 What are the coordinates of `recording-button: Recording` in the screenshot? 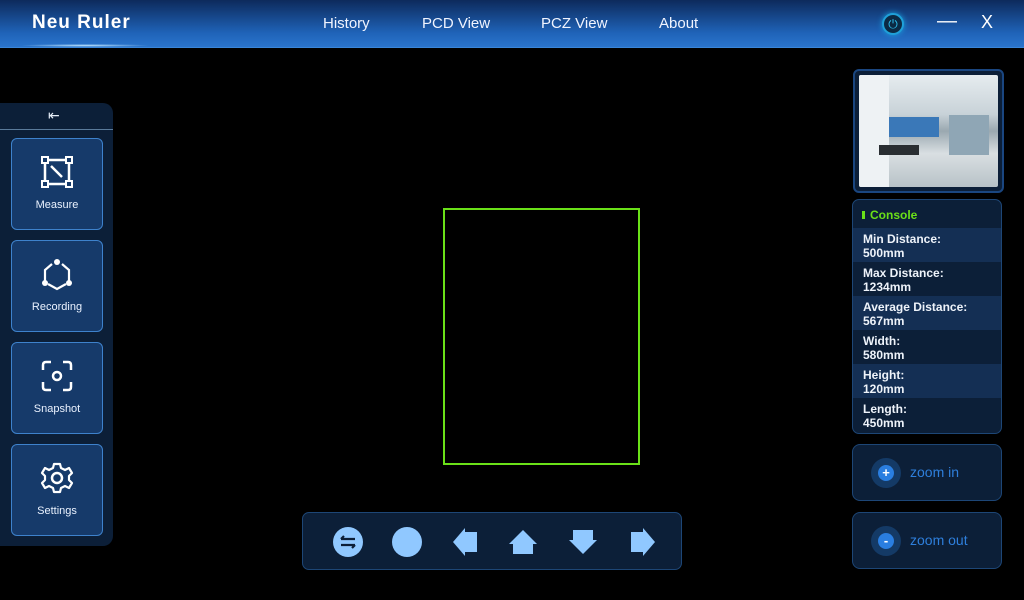 It's located at (57, 286).